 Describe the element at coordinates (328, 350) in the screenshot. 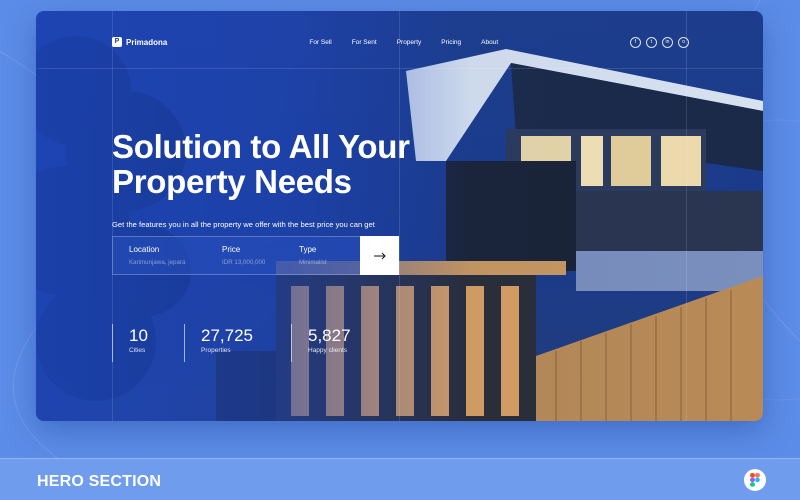

I see `stat-label: Happy clients` at that location.